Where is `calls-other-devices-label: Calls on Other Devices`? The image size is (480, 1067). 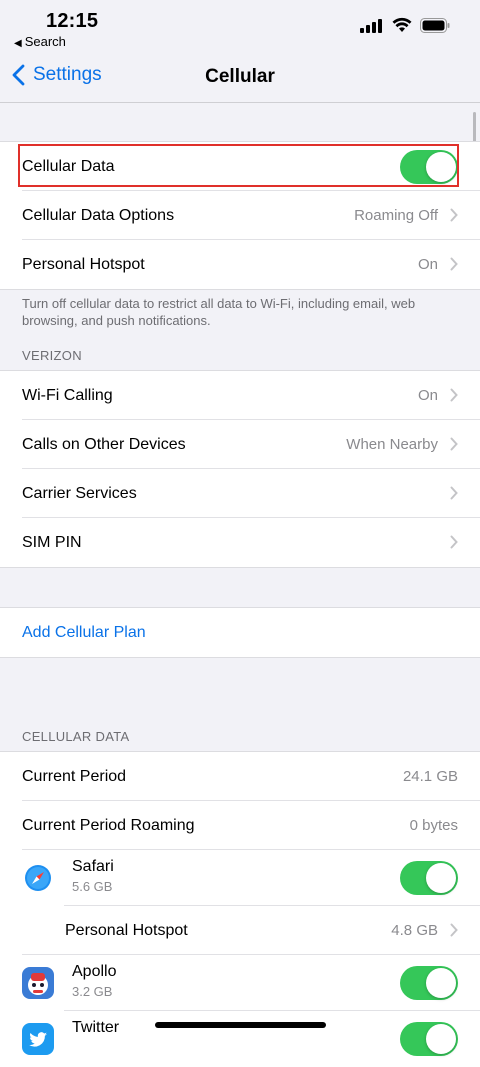 calls-other-devices-label: Calls on Other Devices is located at coordinates (104, 444).